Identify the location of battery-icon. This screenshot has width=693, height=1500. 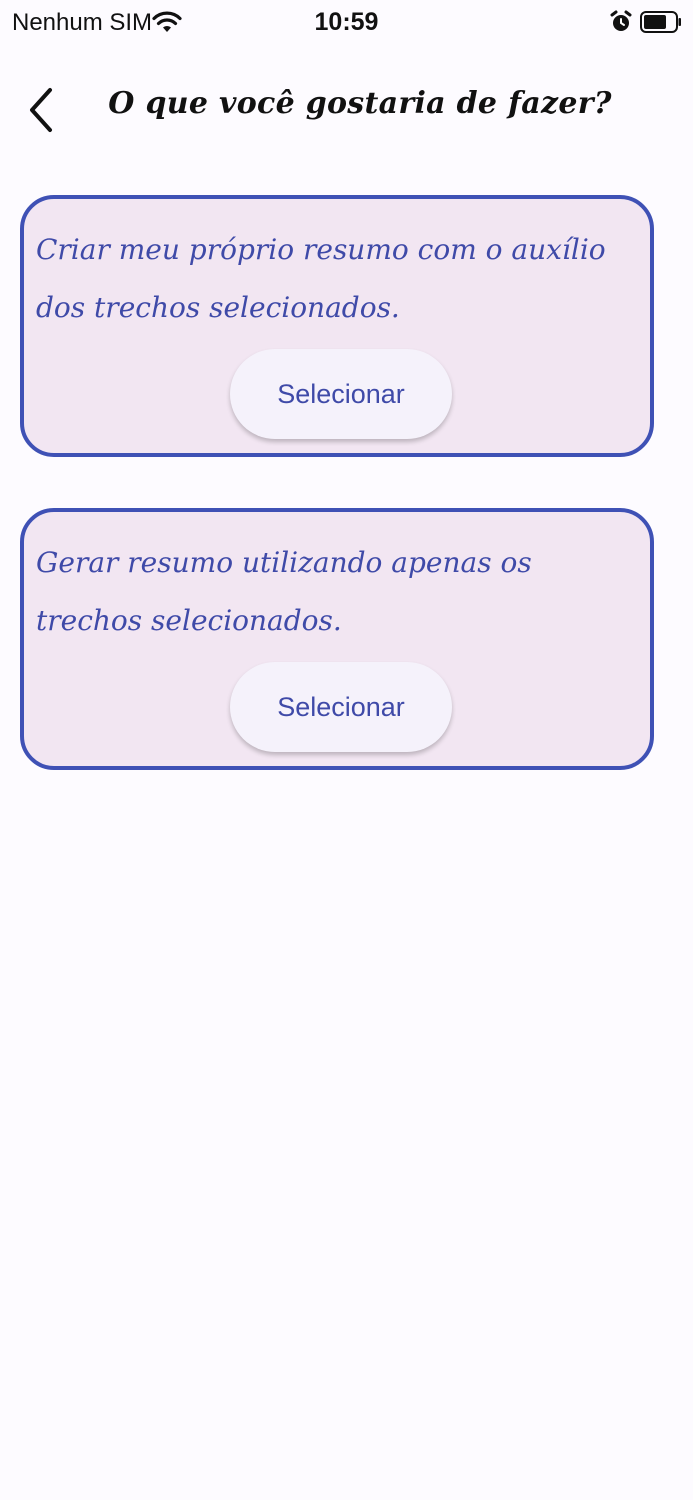
(660, 22).